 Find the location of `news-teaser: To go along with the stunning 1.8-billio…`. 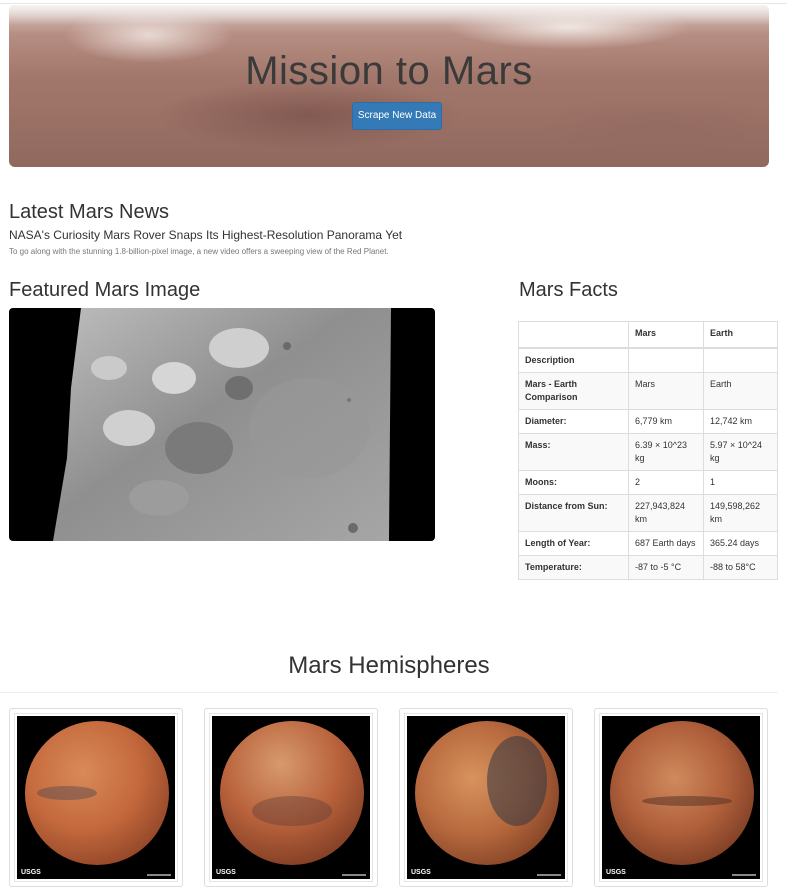

news-teaser: To go along with the stunning 1.8-billio… is located at coordinates (199, 251).